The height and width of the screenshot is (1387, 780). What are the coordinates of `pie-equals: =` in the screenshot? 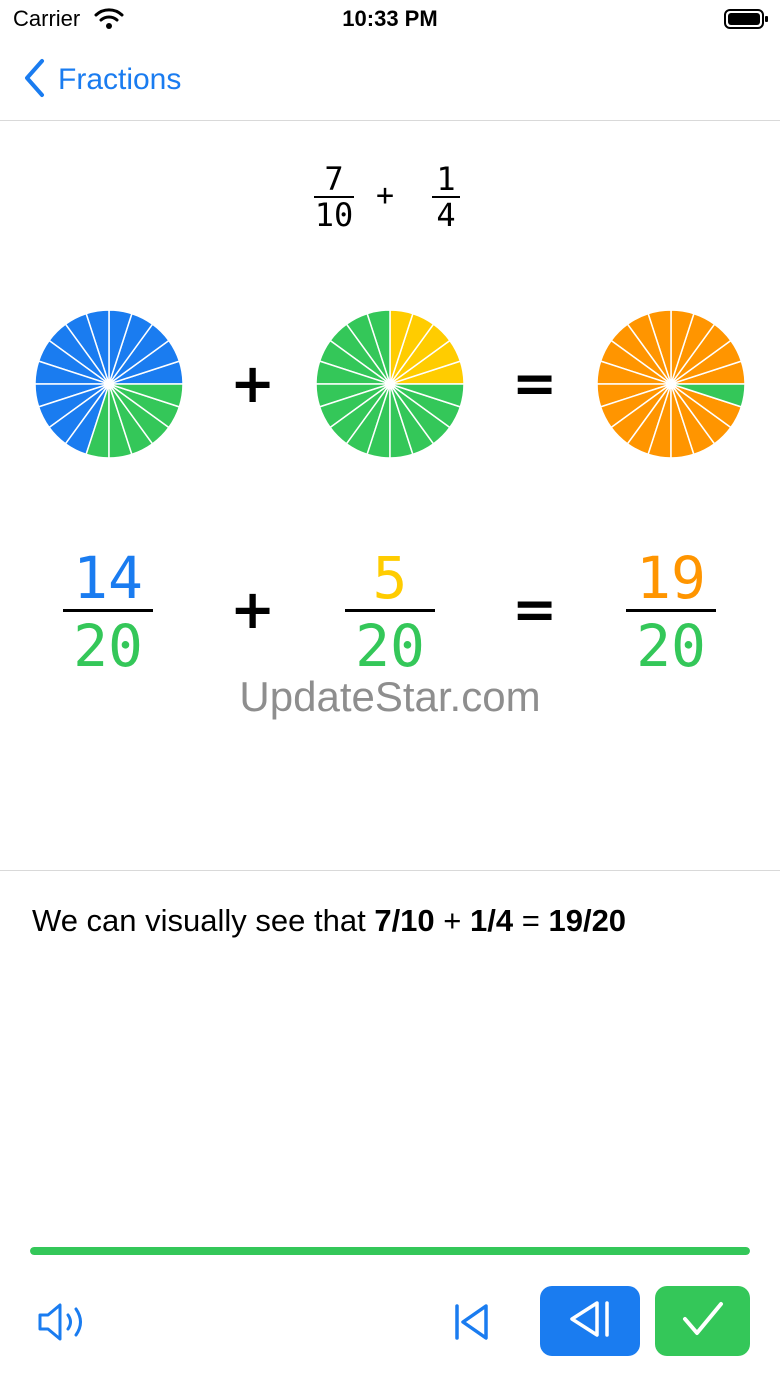 It's located at (535, 383).